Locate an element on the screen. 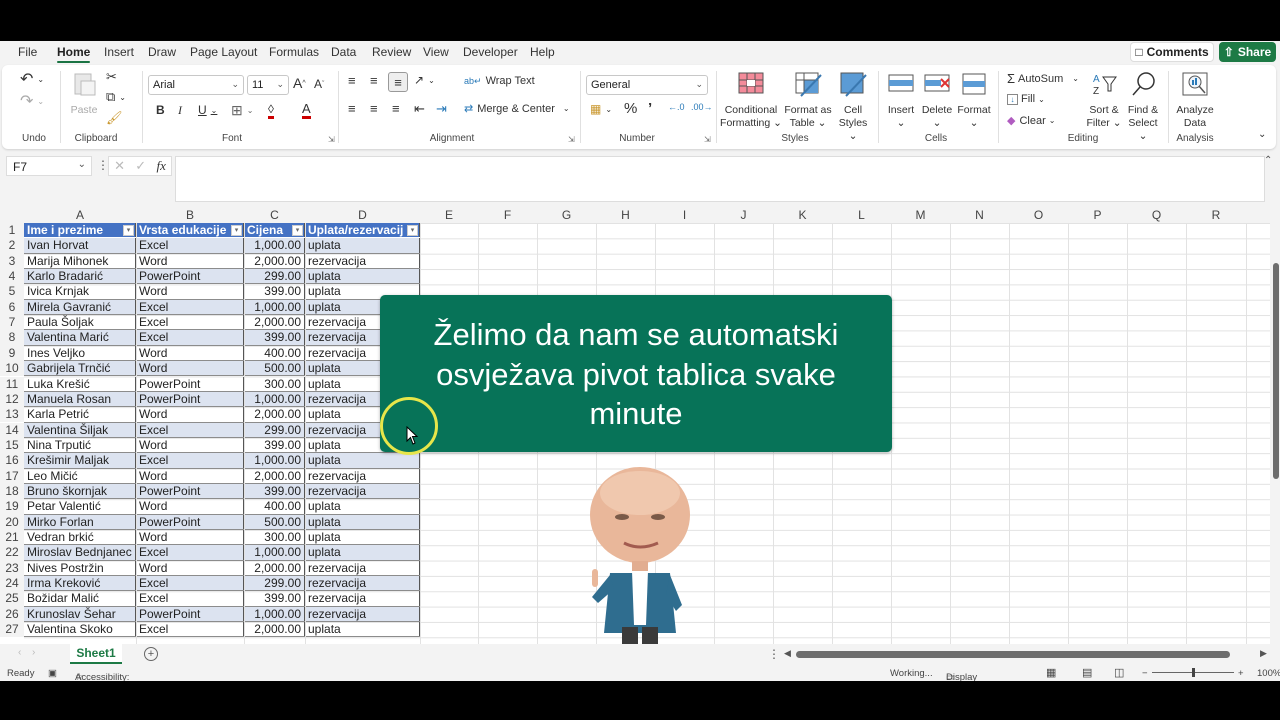 This screenshot has width=1280, height=720. percent-button: % is located at coordinates (630, 108).